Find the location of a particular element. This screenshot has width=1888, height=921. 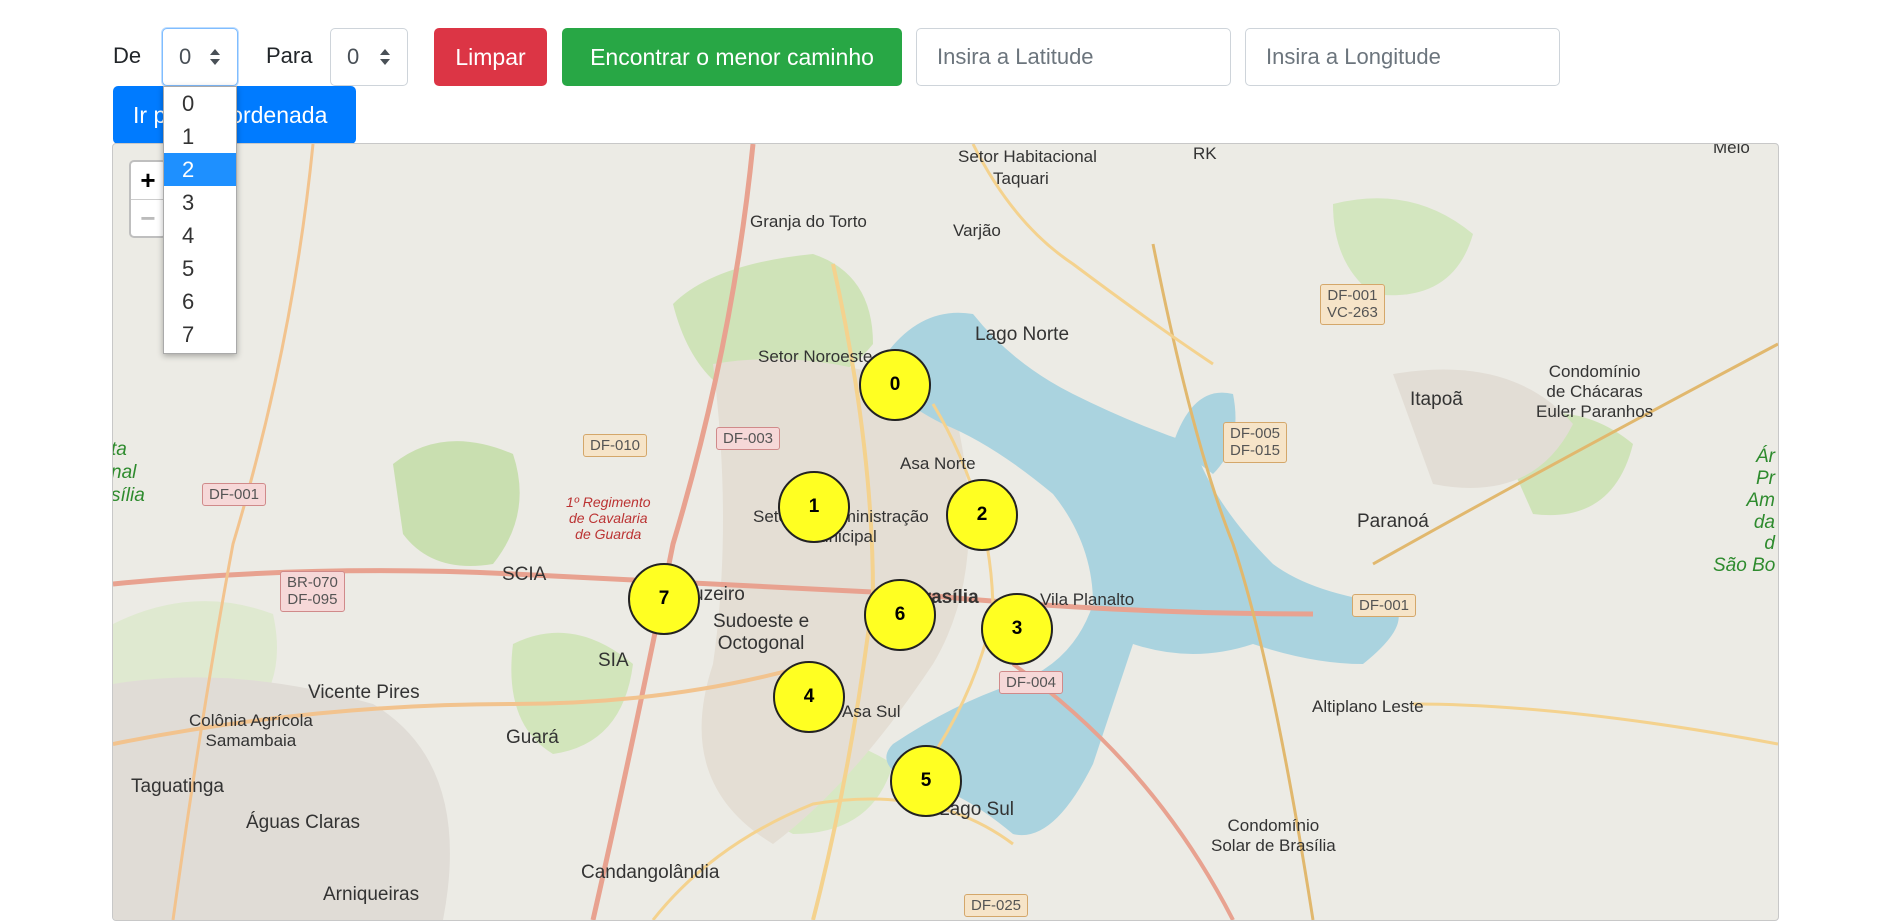

dropdown-option: 4 is located at coordinates (200, 235).